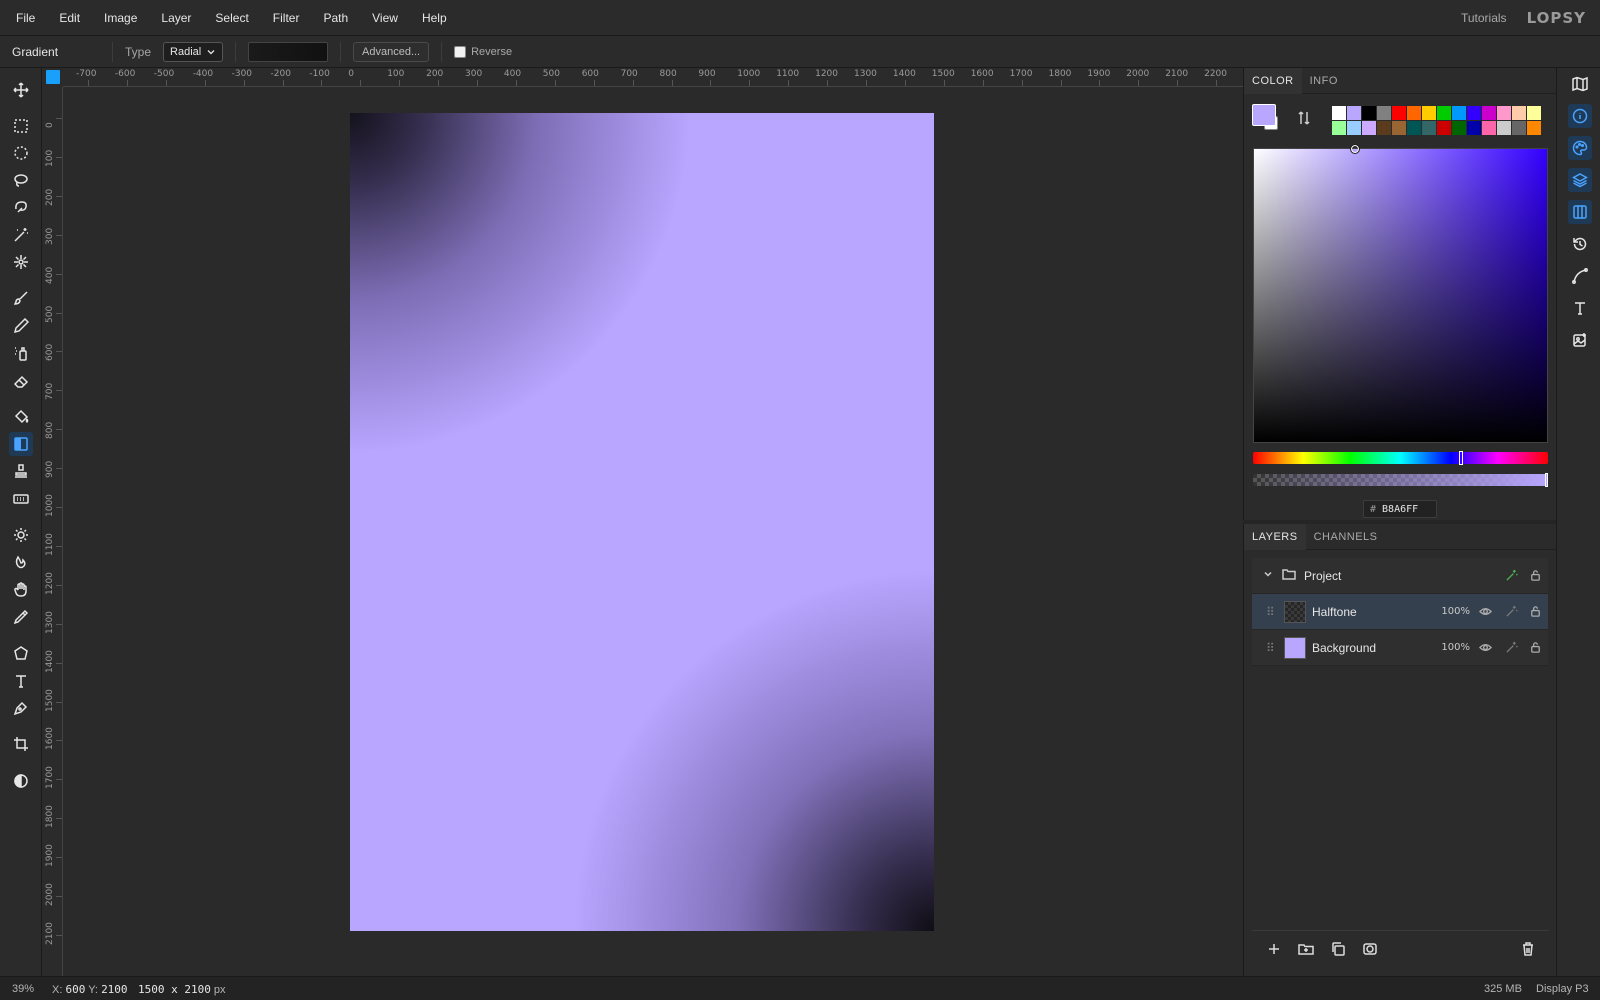  I want to click on tab-channels: CHANNELS, so click(1346, 537).